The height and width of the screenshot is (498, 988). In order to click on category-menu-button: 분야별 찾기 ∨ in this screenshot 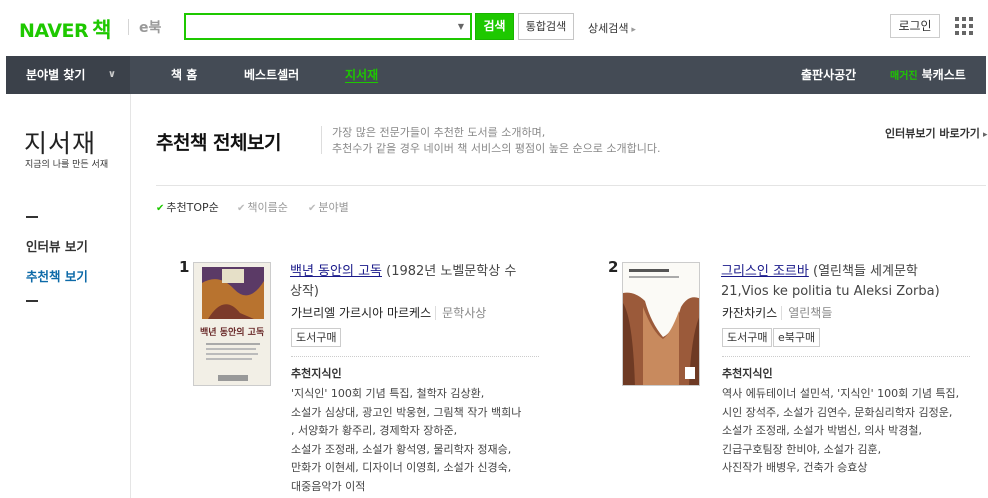, I will do `click(68, 75)`.